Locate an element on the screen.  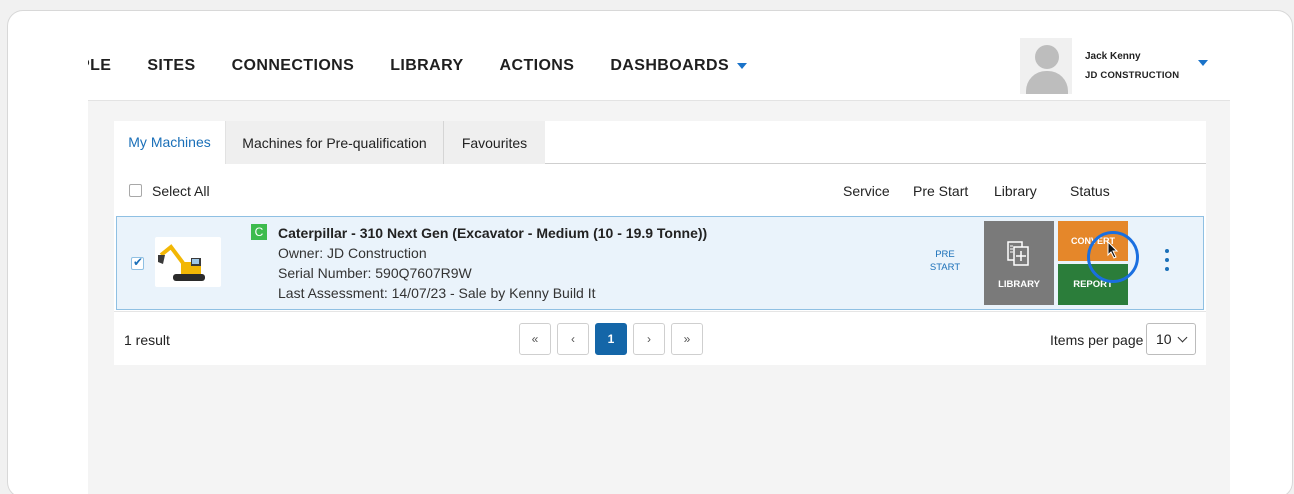
checkmark-icon: ✔ is located at coordinates (138, 262).